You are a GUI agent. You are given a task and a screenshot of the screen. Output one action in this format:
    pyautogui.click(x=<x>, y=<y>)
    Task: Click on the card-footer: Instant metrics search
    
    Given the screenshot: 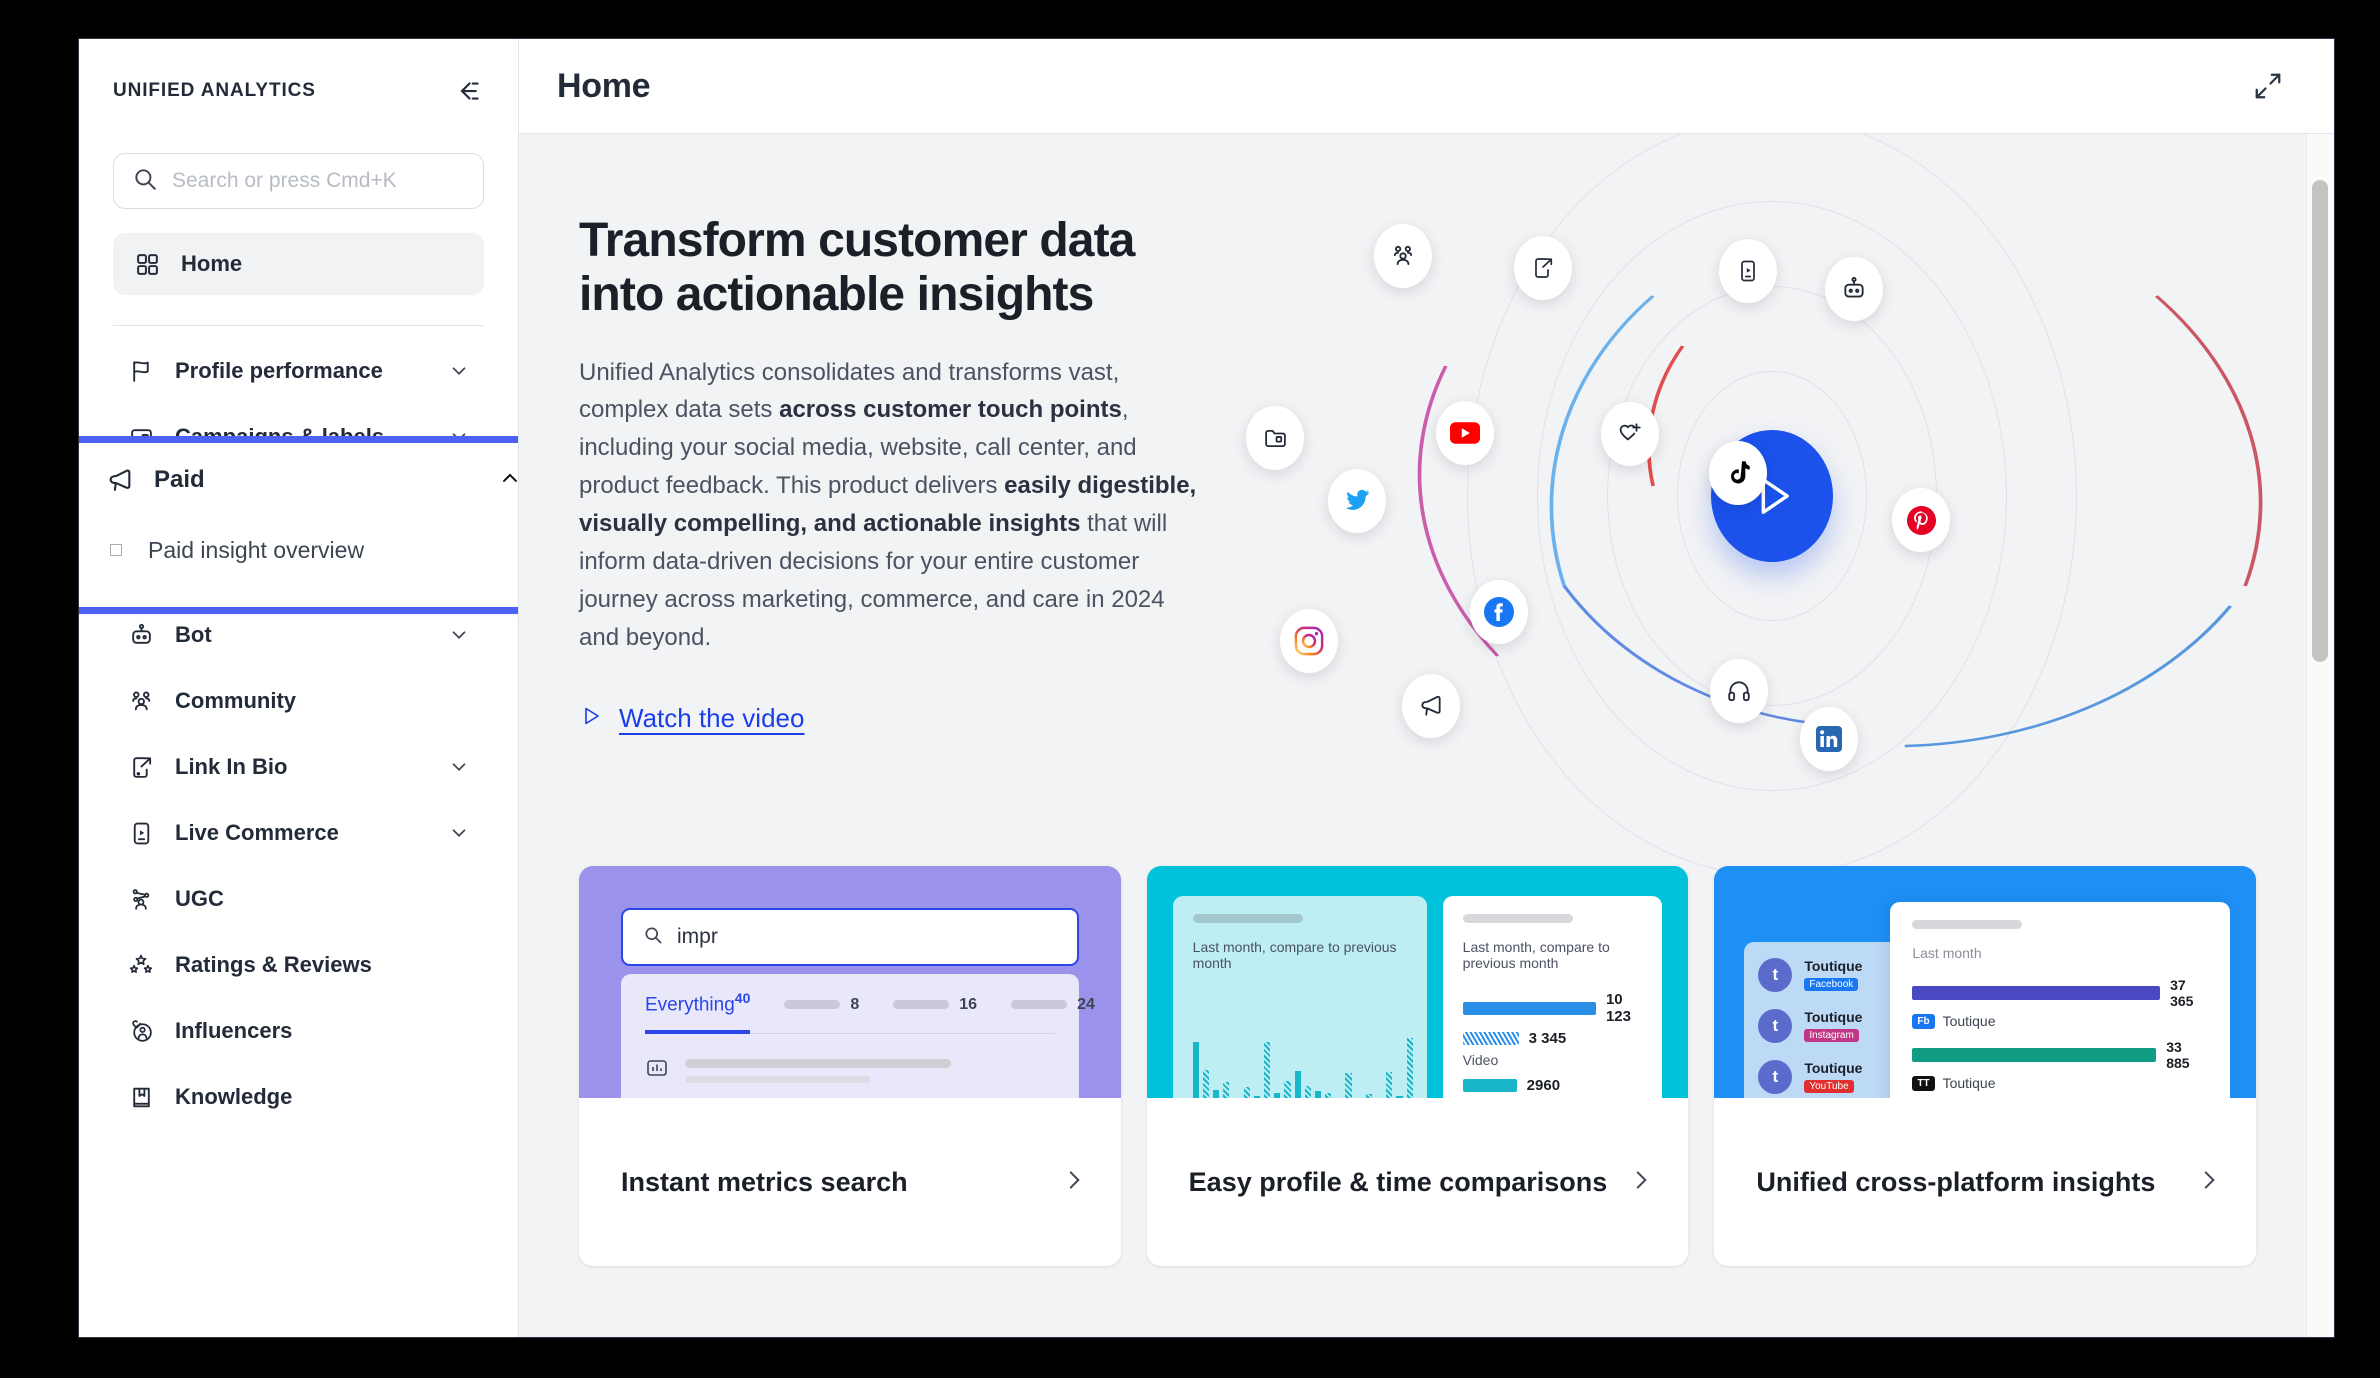 What is the action you would take?
    pyautogui.click(x=850, y=1182)
    